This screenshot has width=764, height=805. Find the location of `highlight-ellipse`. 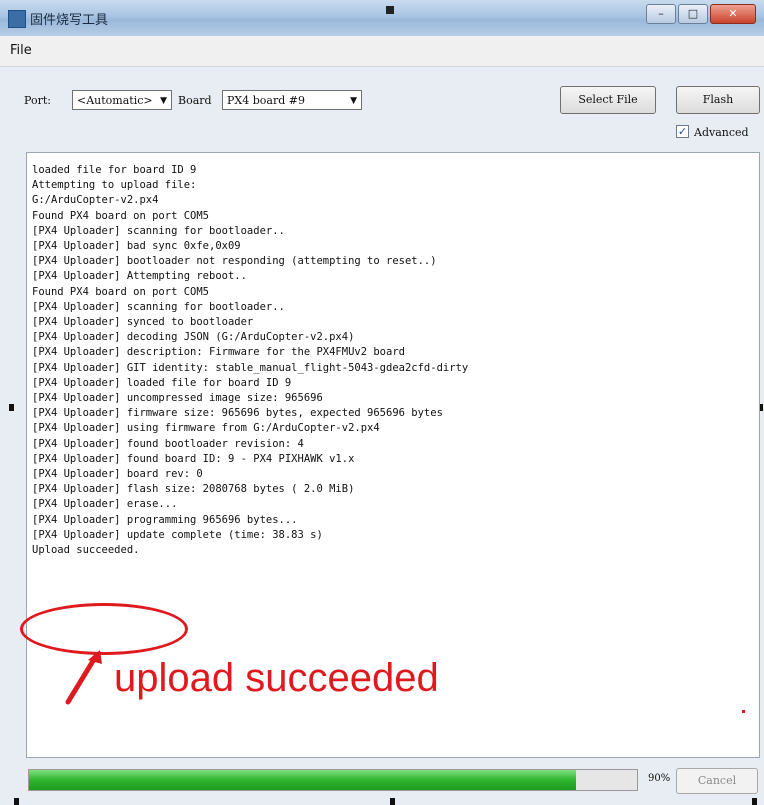

highlight-ellipse is located at coordinates (104, 629).